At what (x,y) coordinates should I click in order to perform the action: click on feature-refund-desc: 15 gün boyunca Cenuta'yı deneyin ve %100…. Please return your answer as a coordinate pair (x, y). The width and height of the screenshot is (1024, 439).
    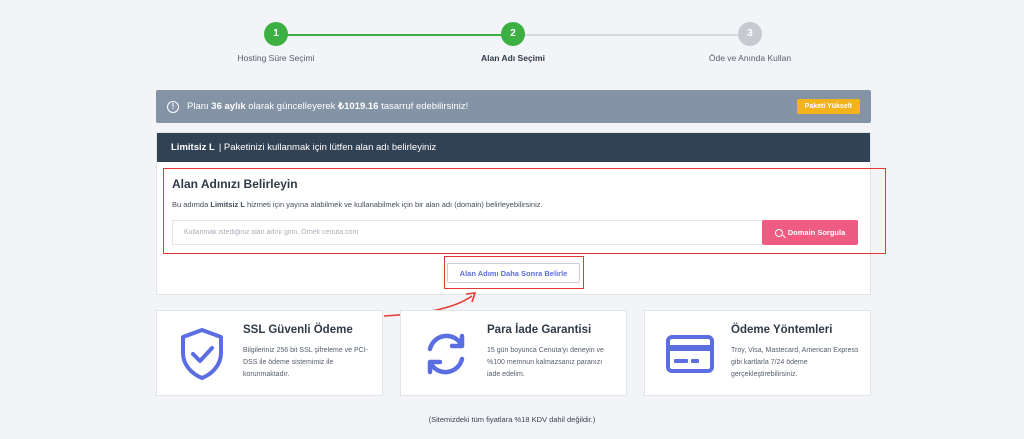
    Looking at the image, I should click on (545, 362).